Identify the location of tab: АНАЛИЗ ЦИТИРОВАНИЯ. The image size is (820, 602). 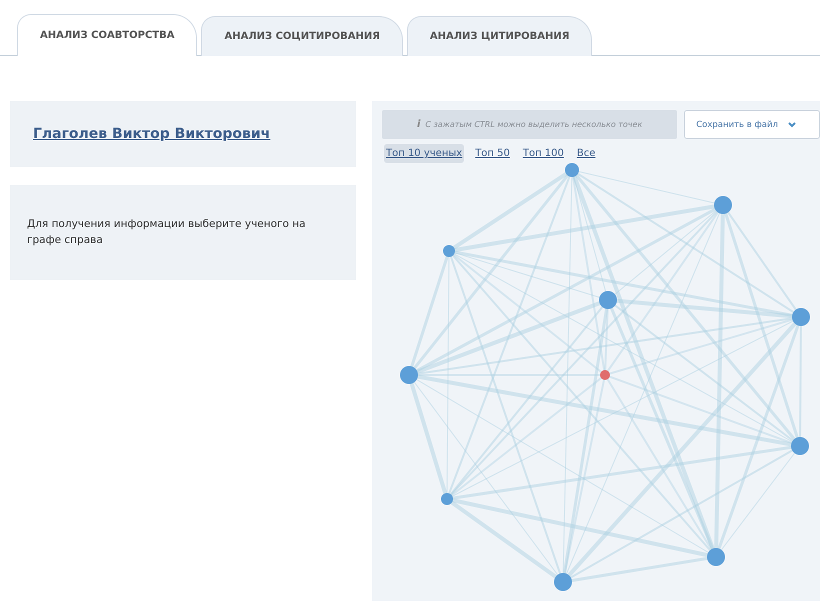
(499, 36).